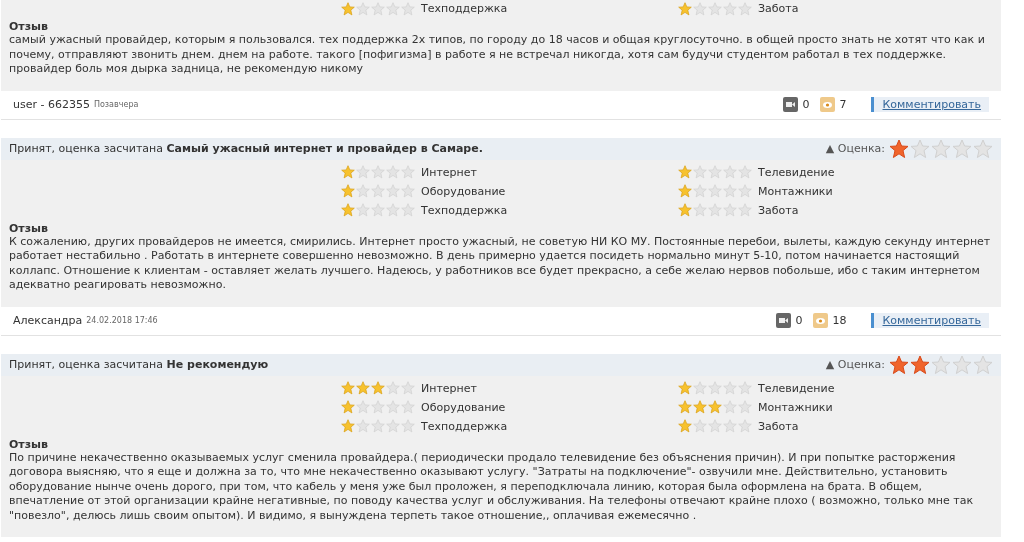 The height and width of the screenshot is (542, 1024). I want to click on review-text: К сожалению, других провайдеров не имеется, смирились. Интернет просто ужасный, не советую НИ КО МУ. Постоянные перебои, вылеты, каждую секунду интернет работает нестабильно . Работать в интернете совершенно невозможно. В день примерно удается посидеть нормально минут 5-10, потом начинается настоящий коллапс. Отношение к клиентам - оставляет желать лучшего. Надеюсь, у работников все будет прекрасно, а себе желаю нервов побольше, ибо с таким интернетом адекватно реагировать невозможно., so click(500, 263).